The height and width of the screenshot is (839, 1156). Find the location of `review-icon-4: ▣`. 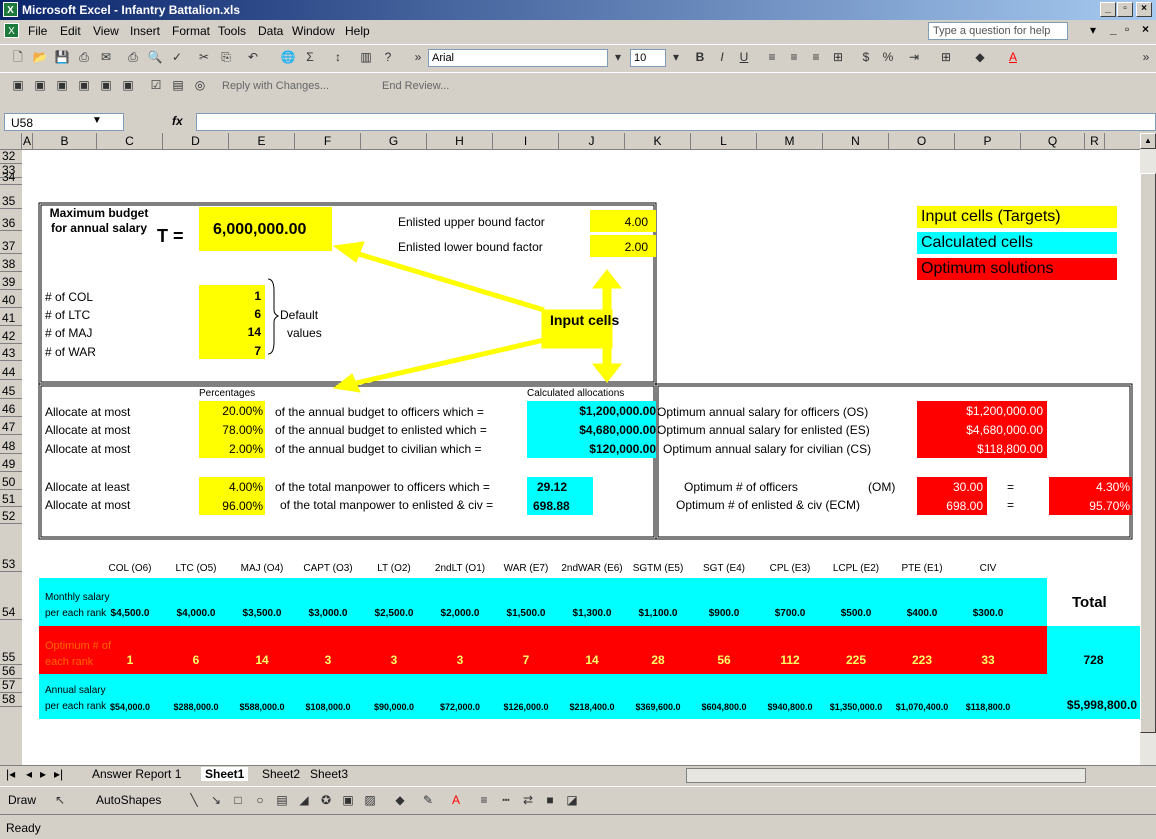

review-icon-4: ▣ is located at coordinates (84, 85).